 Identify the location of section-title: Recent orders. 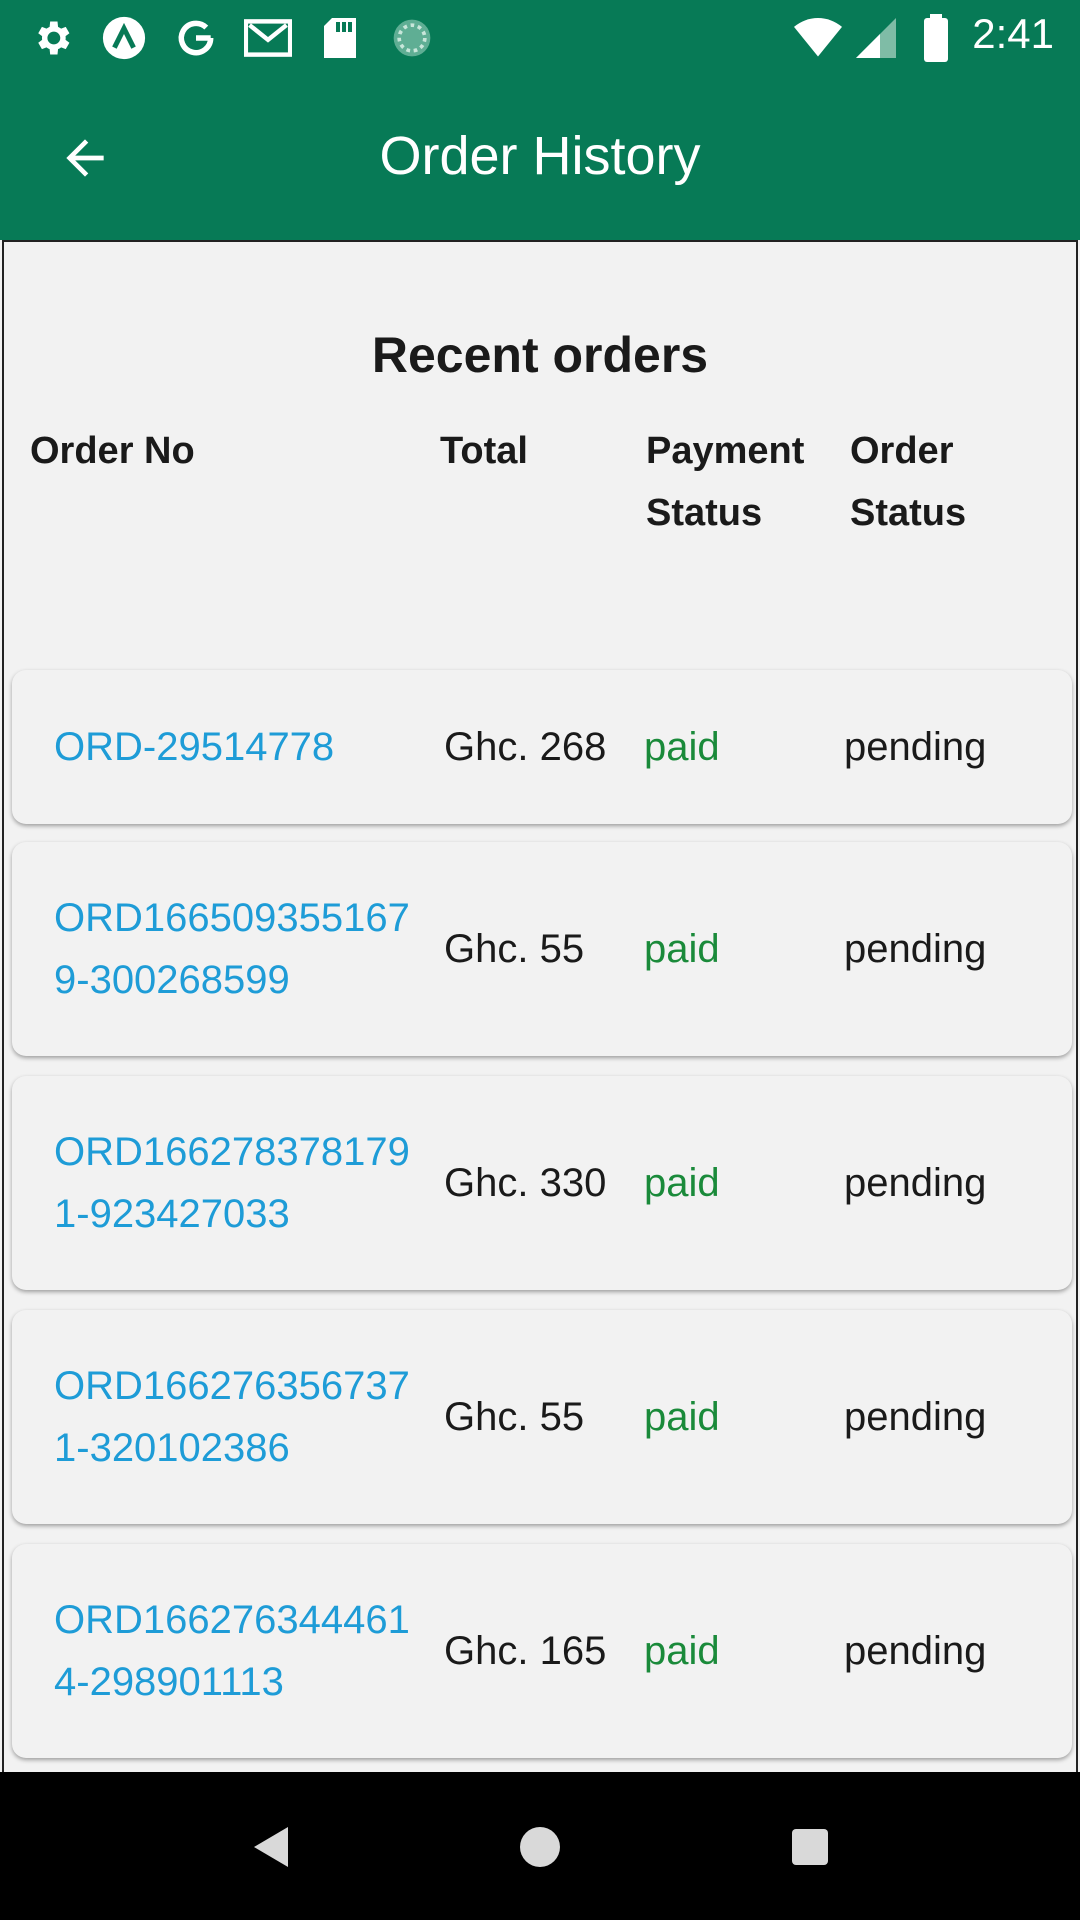
(540, 355).